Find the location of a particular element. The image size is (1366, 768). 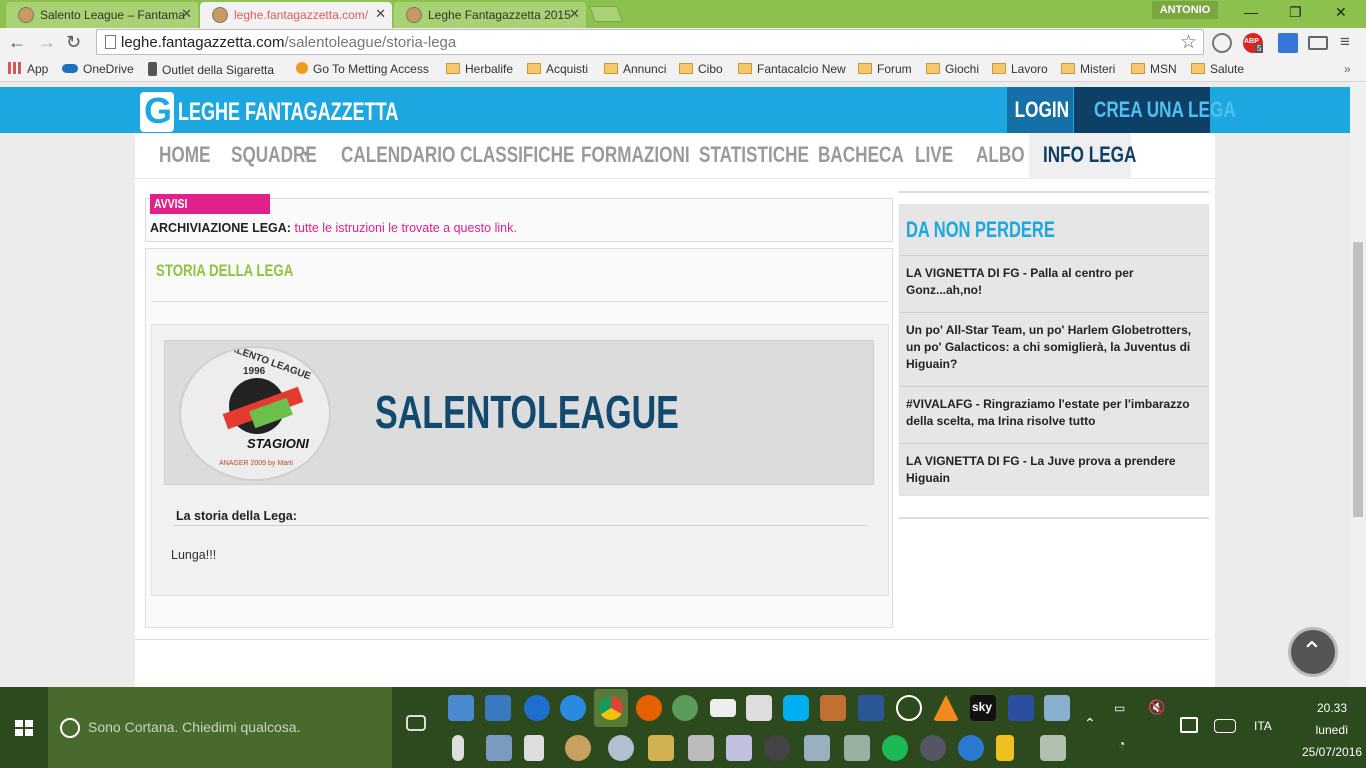

bookmark-star-icon: ☆ is located at coordinates (1188, 42).